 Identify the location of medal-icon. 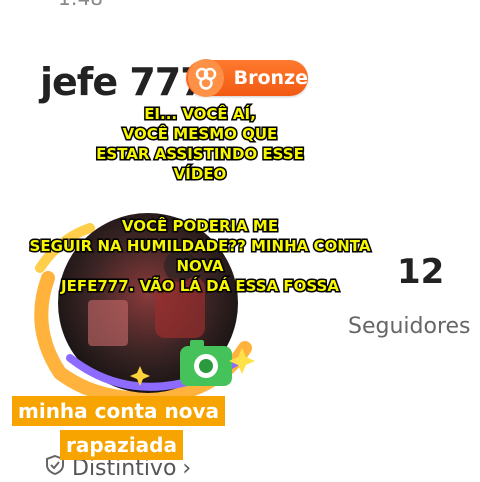
(206, 78).